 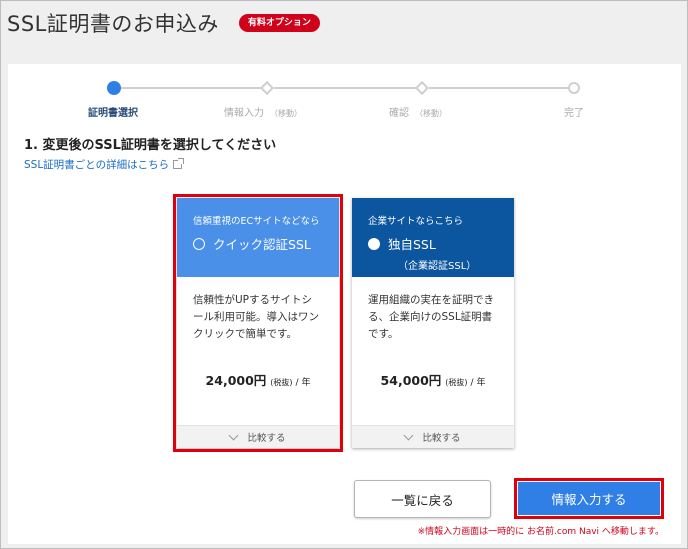 I want to click on compare-toggle: 比較する, so click(x=433, y=436).